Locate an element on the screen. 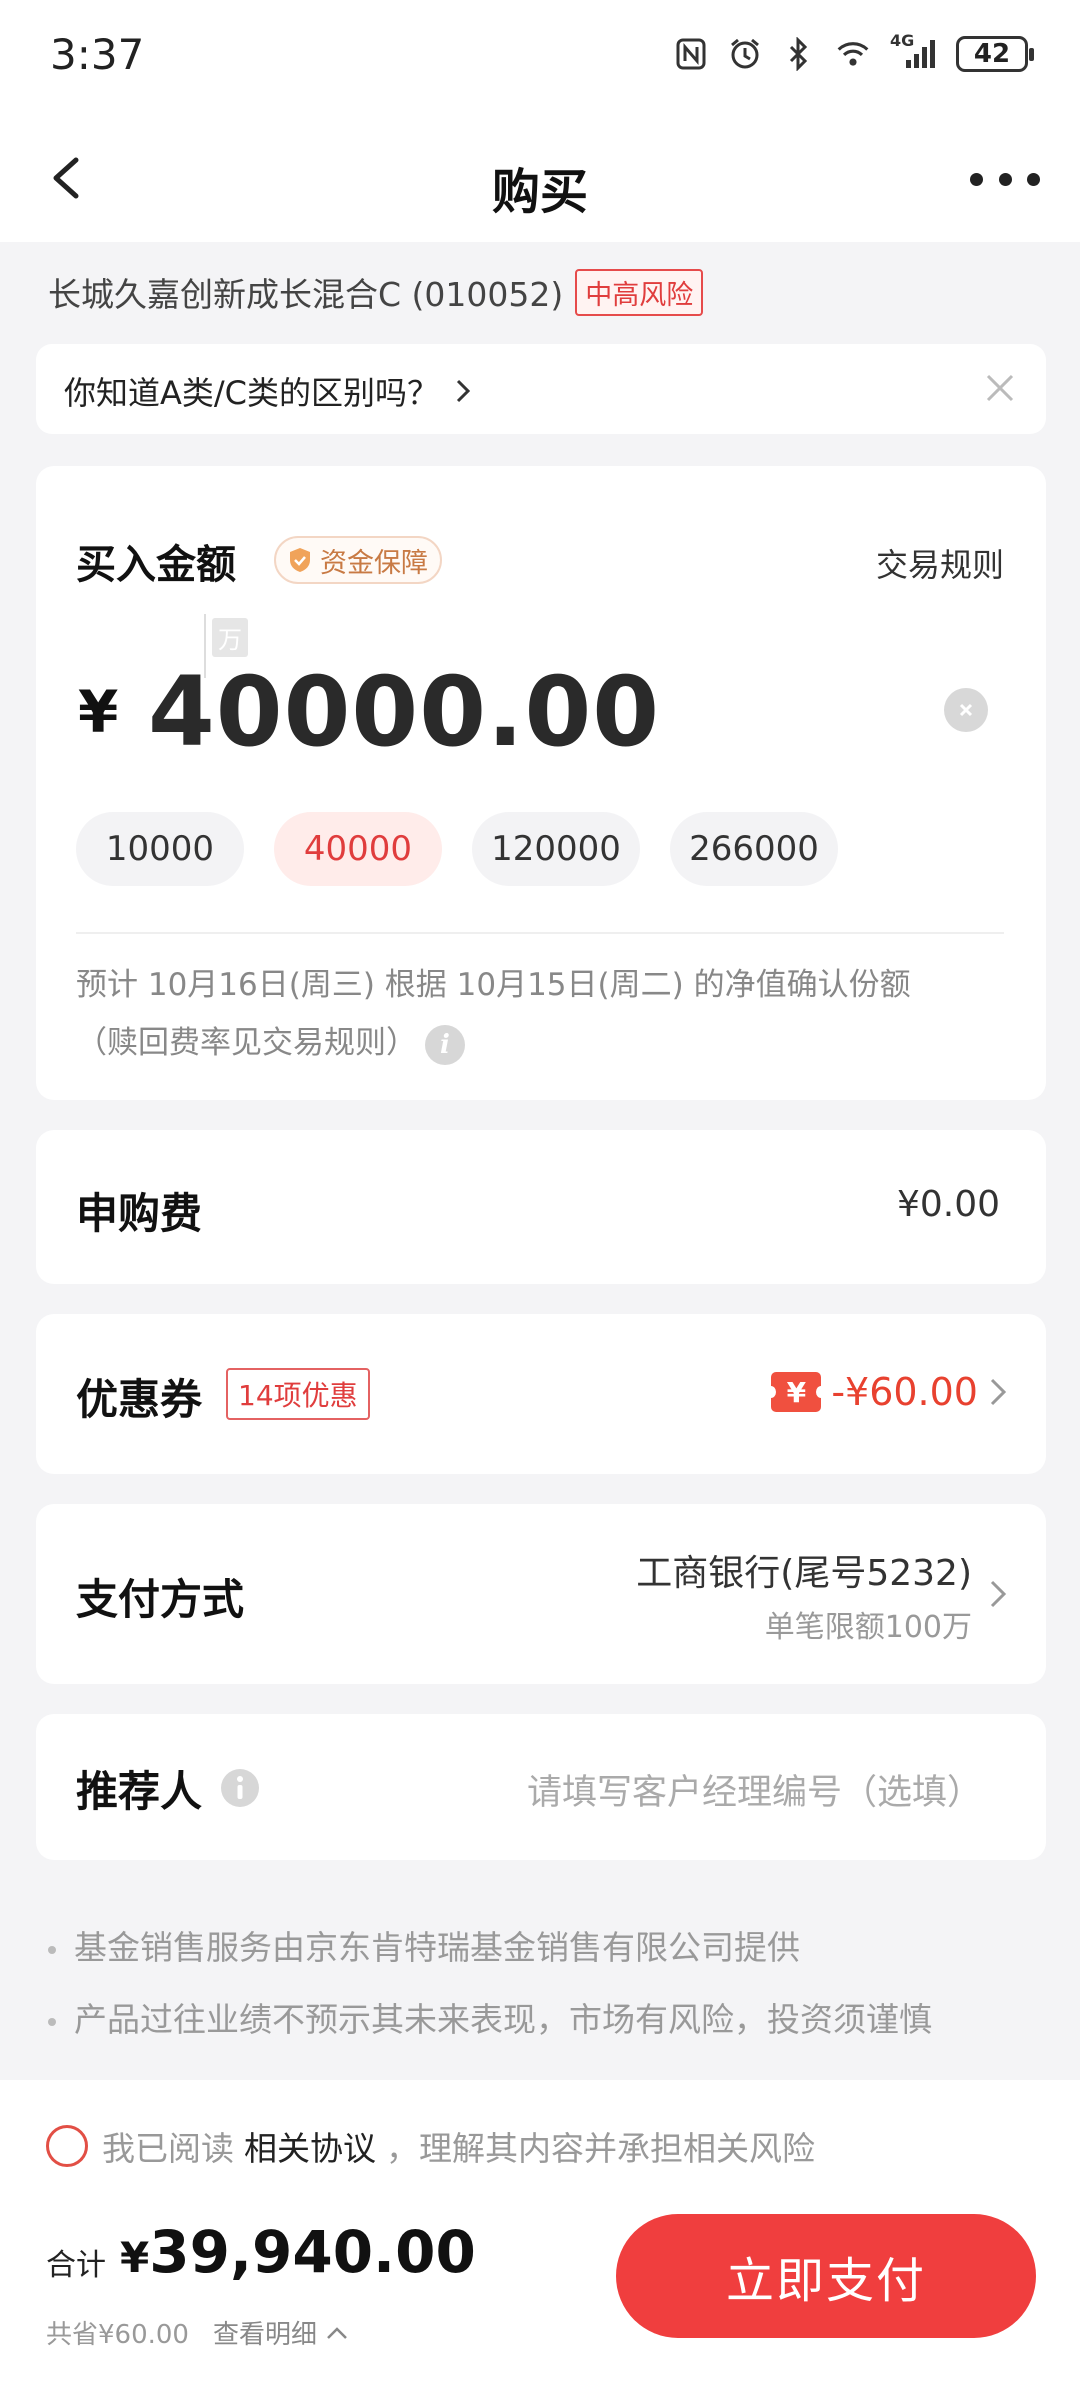 The width and height of the screenshot is (1080, 2400). status-time: 3:37 is located at coordinates (97, 54).